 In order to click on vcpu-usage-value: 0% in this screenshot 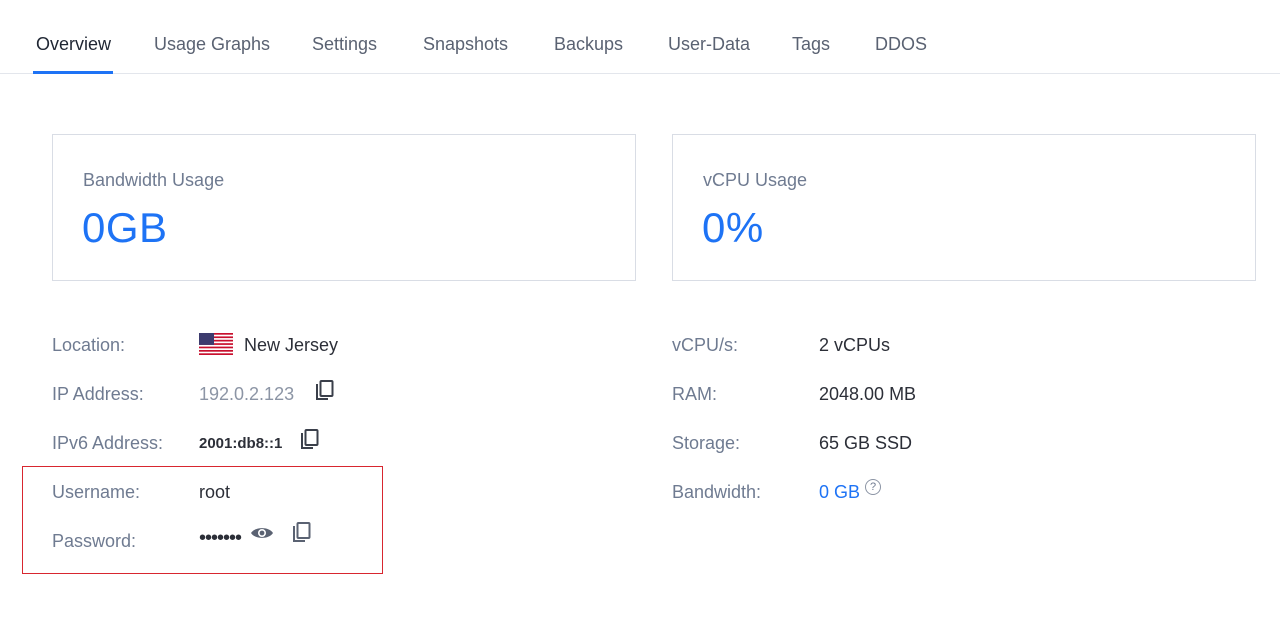, I will do `click(733, 227)`.